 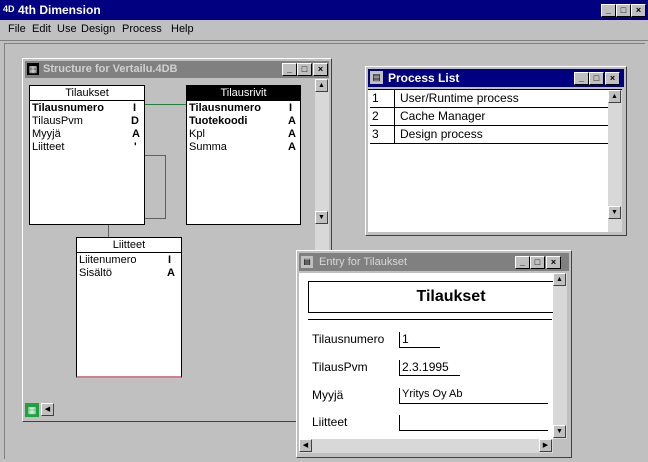 I want to click on entry-close-button: ×, so click(x=553, y=262).